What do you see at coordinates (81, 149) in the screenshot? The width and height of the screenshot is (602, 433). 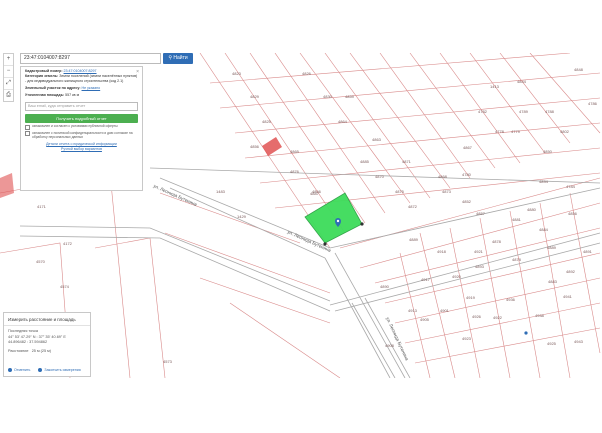 I see `manual-select-link: Ручной выбор вариантов` at bounding box center [81, 149].